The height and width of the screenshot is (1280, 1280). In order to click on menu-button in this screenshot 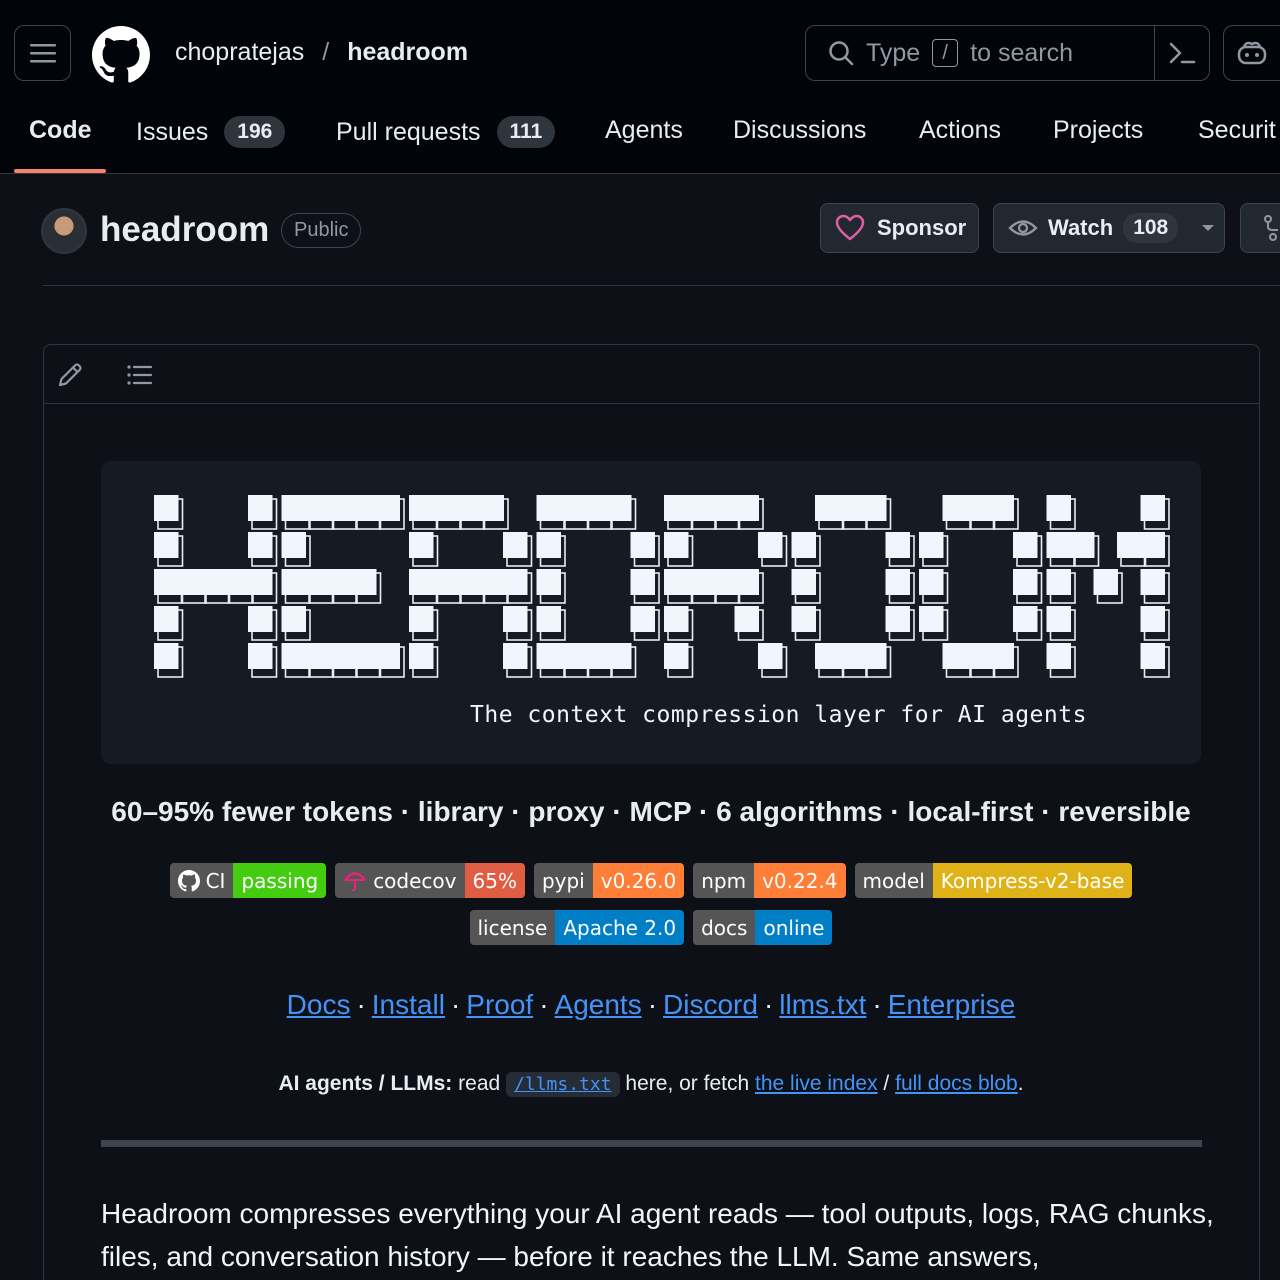, I will do `click(42, 53)`.